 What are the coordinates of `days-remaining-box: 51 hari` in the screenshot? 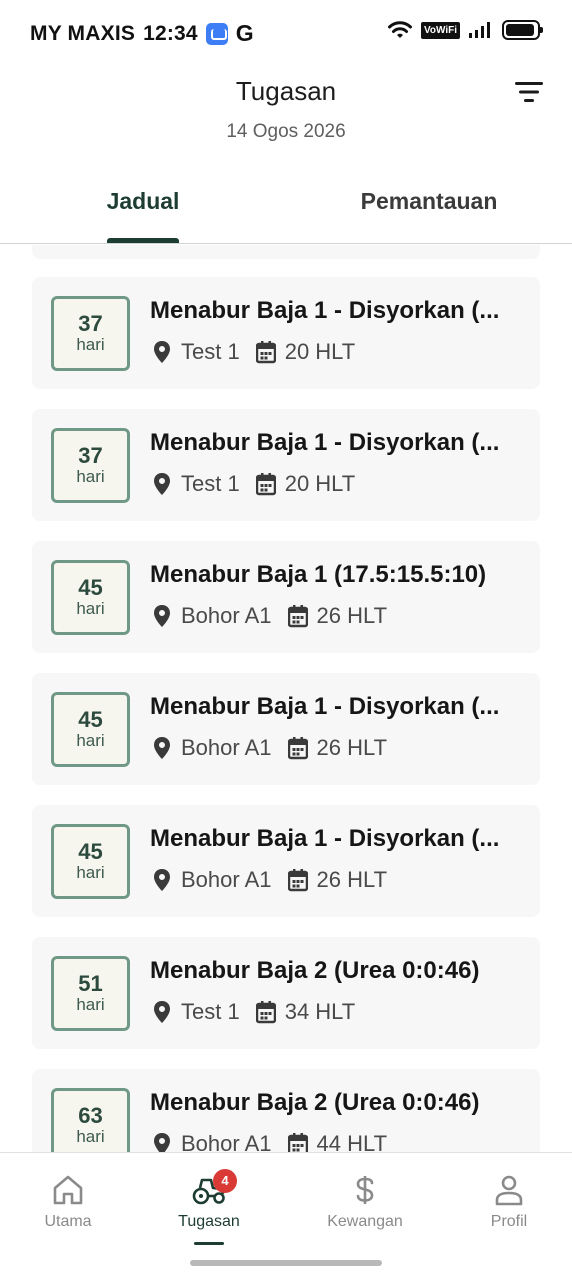 It's located at (90, 993).